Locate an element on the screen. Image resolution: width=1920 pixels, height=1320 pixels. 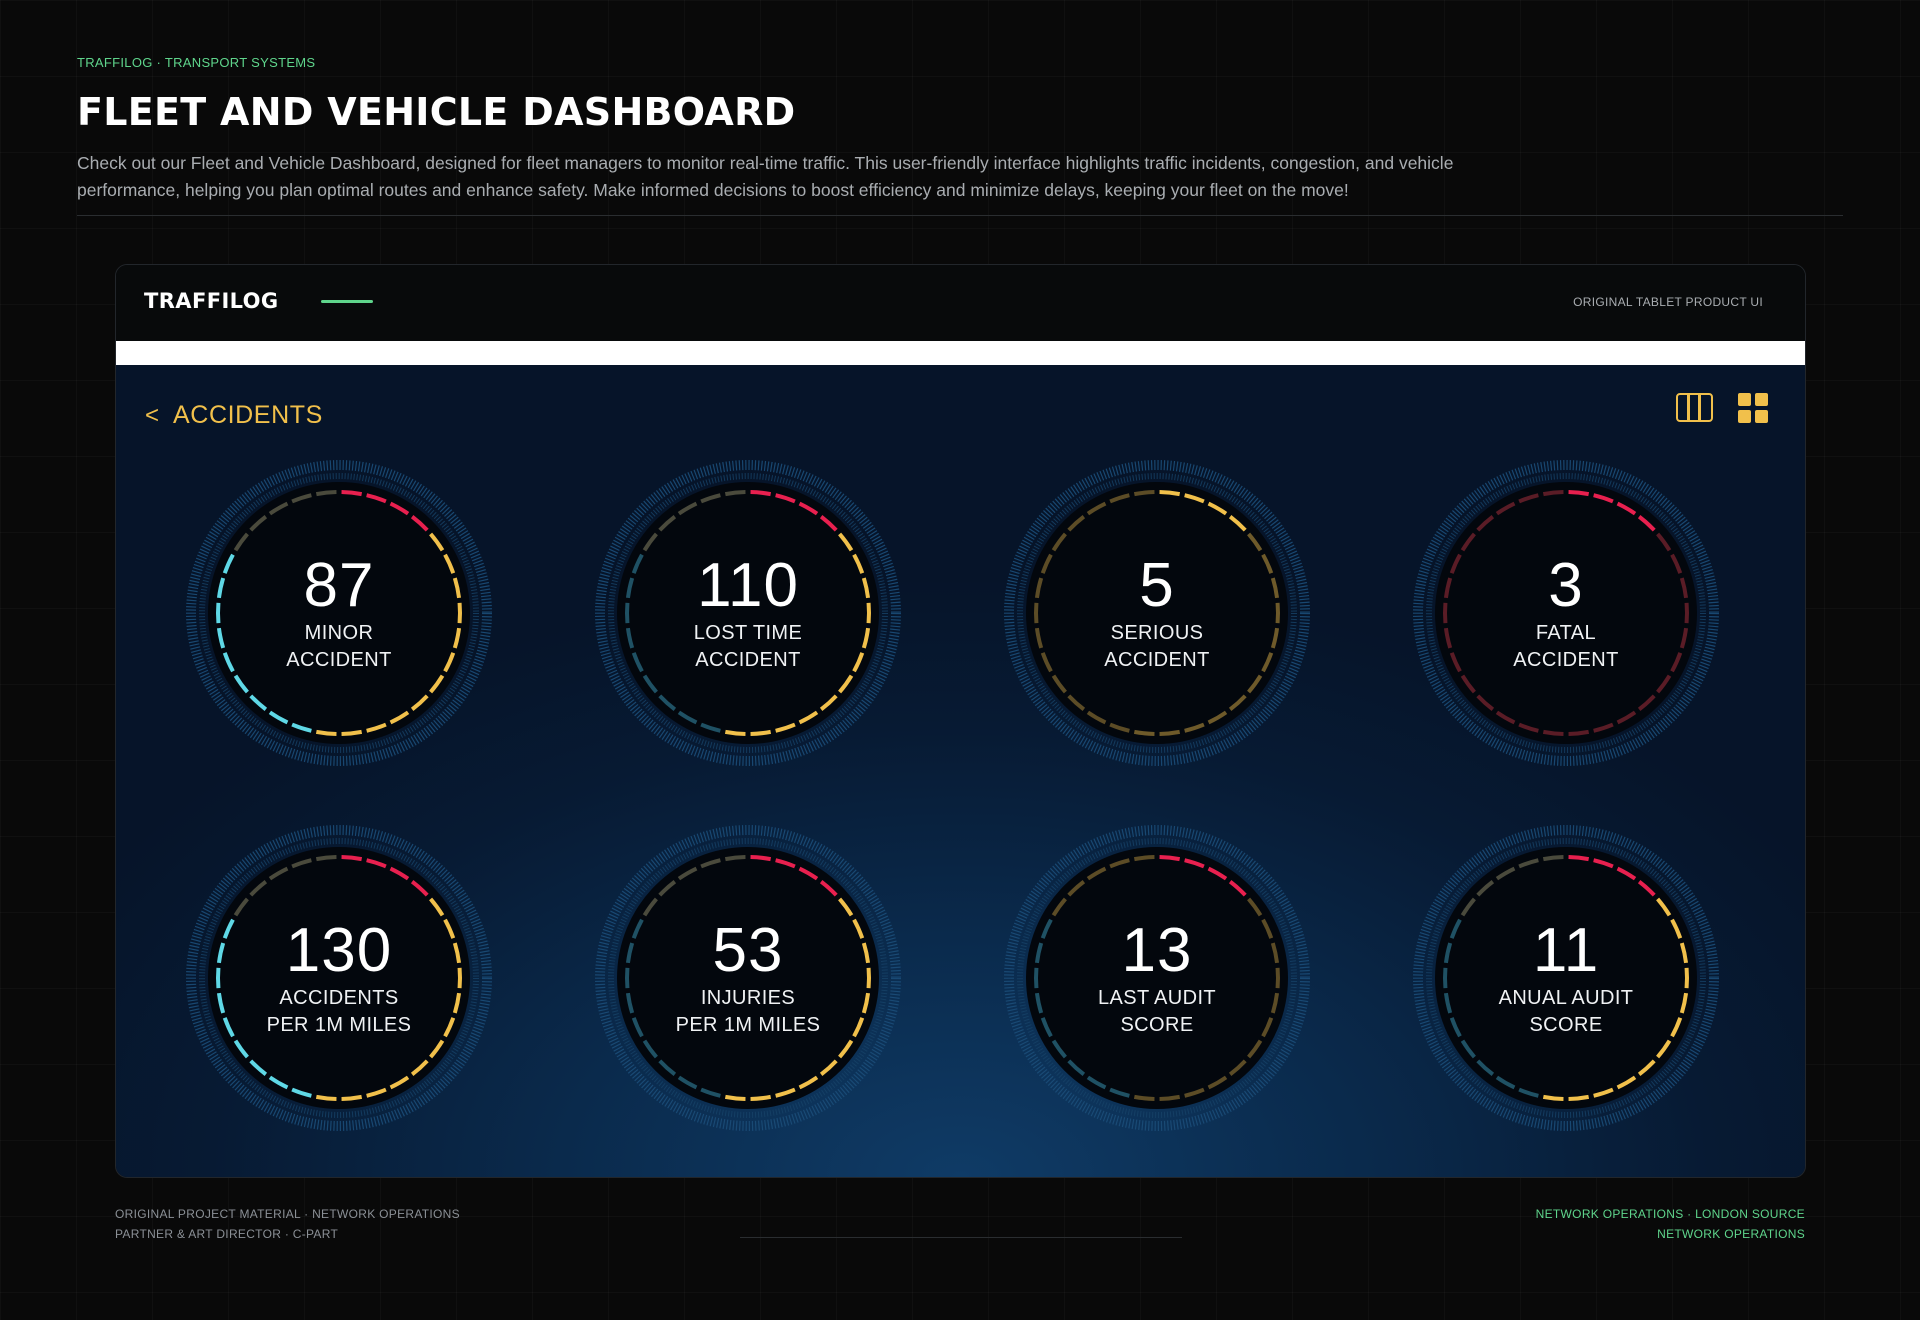
page-title: FLEET AND VEHICLE DASHBOARD is located at coordinates (436, 112).